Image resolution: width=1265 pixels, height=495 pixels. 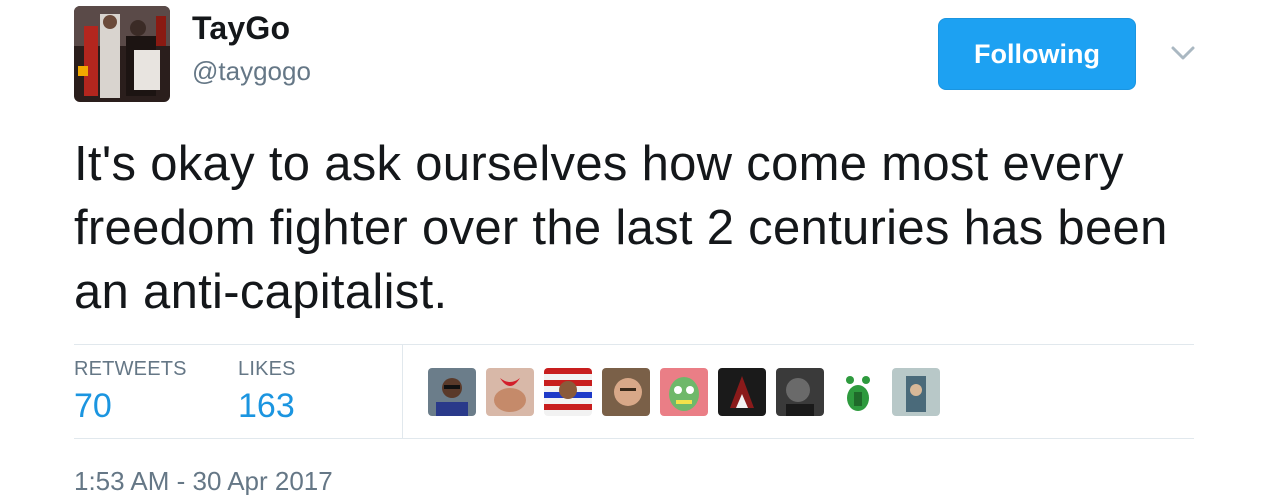 I want to click on likes-stat: LIKES 163, so click(x=267, y=392).